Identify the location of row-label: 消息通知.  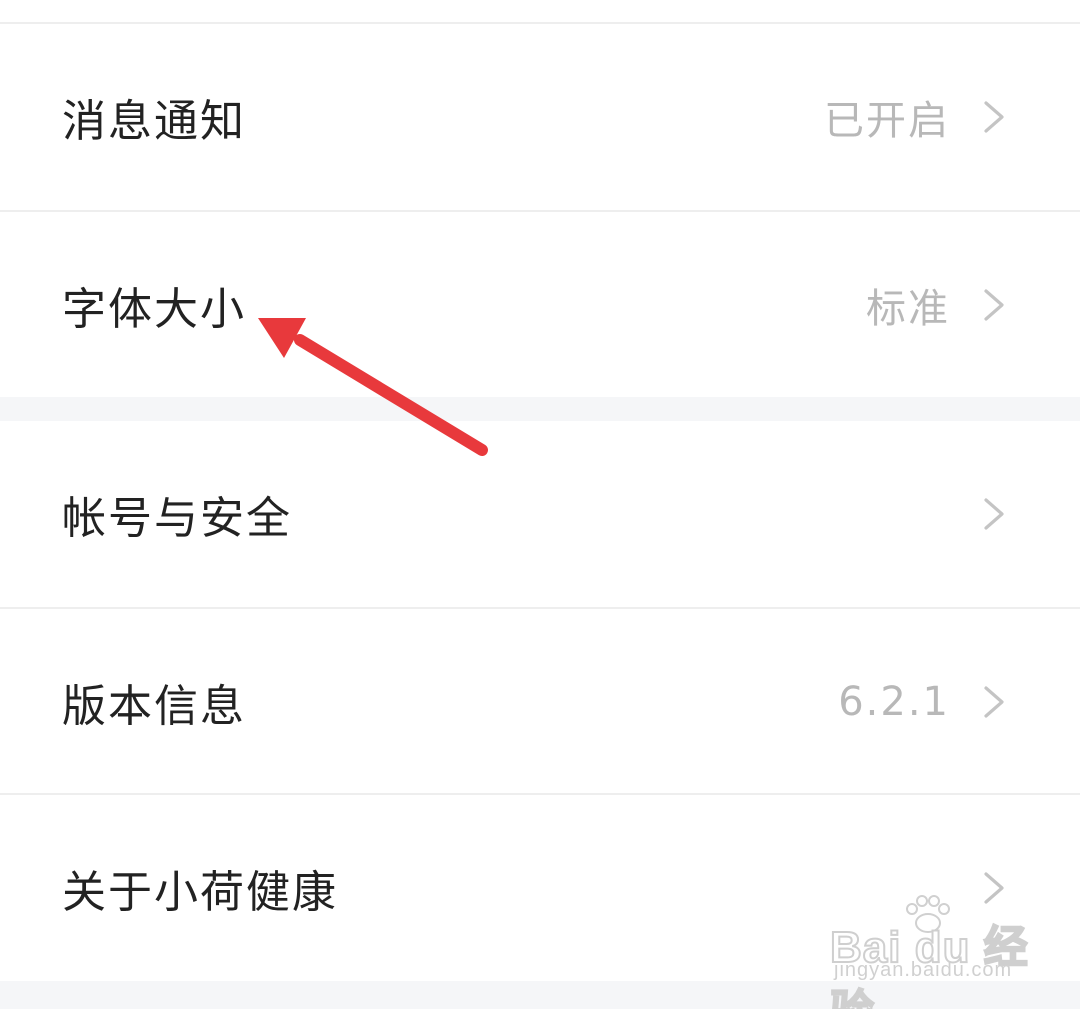
(154, 121).